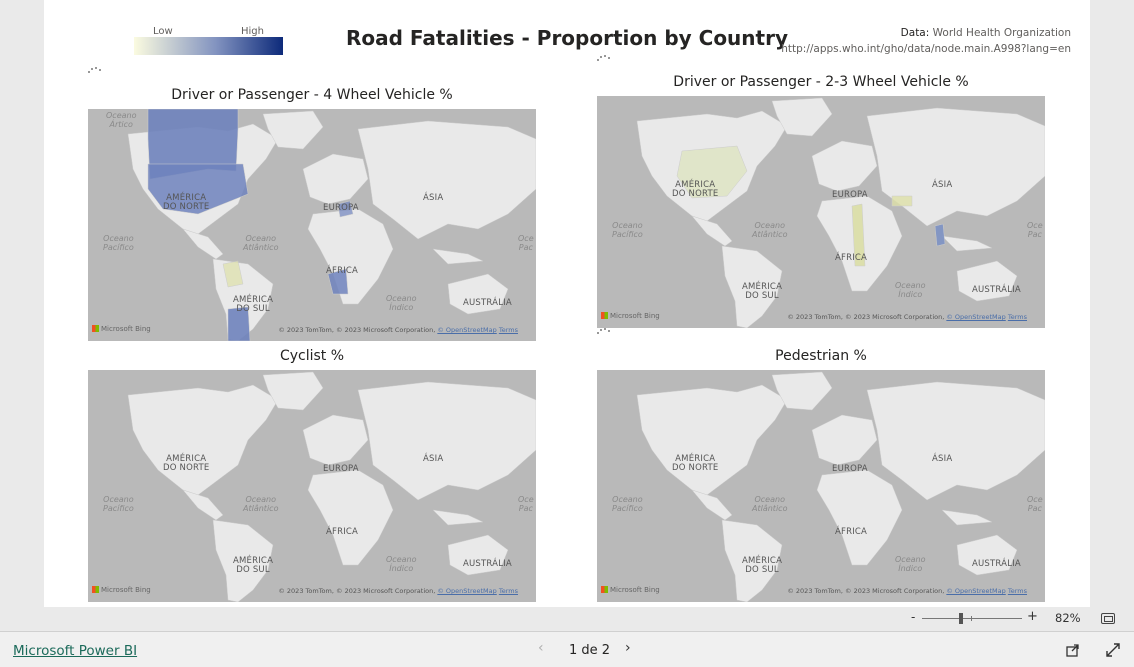 The image size is (1134, 667). What do you see at coordinates (312, 356) in the screenshot?
I see `map-title-cyclist: Cyclist %` at bounding box center [312, 356].